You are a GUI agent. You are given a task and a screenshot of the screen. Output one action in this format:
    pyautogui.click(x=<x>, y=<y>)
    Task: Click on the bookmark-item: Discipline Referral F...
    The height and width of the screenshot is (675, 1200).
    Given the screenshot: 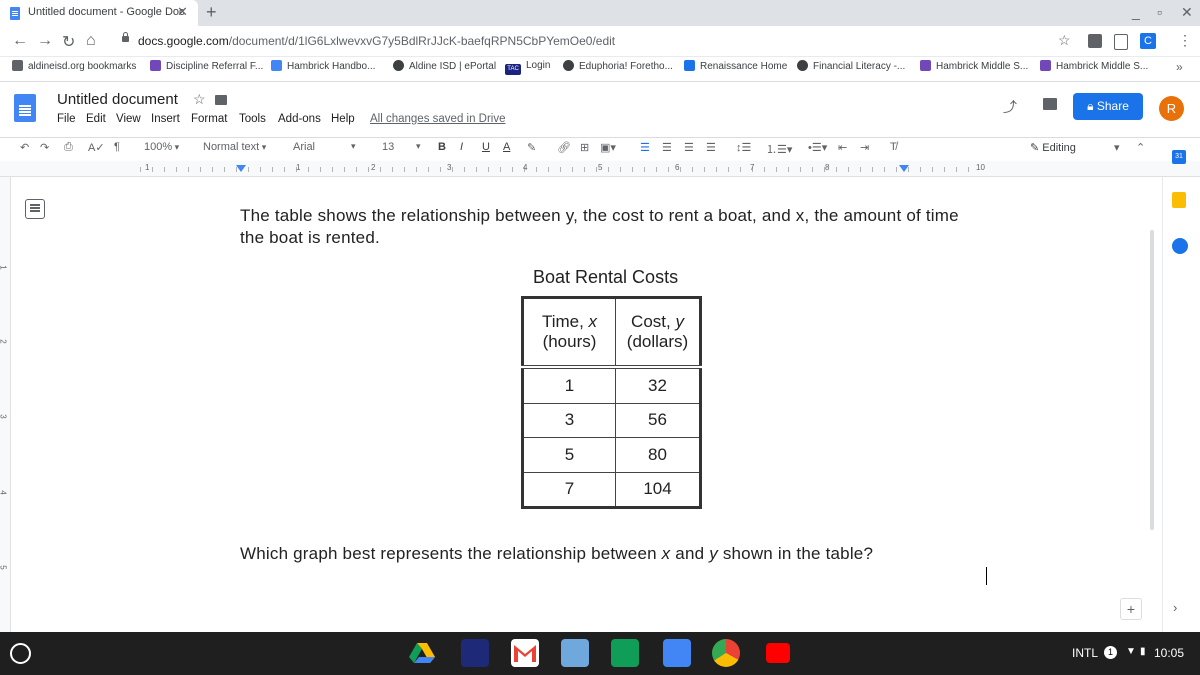 What is the action you would take?
    pyautogui.click(x=206, y=66)
    